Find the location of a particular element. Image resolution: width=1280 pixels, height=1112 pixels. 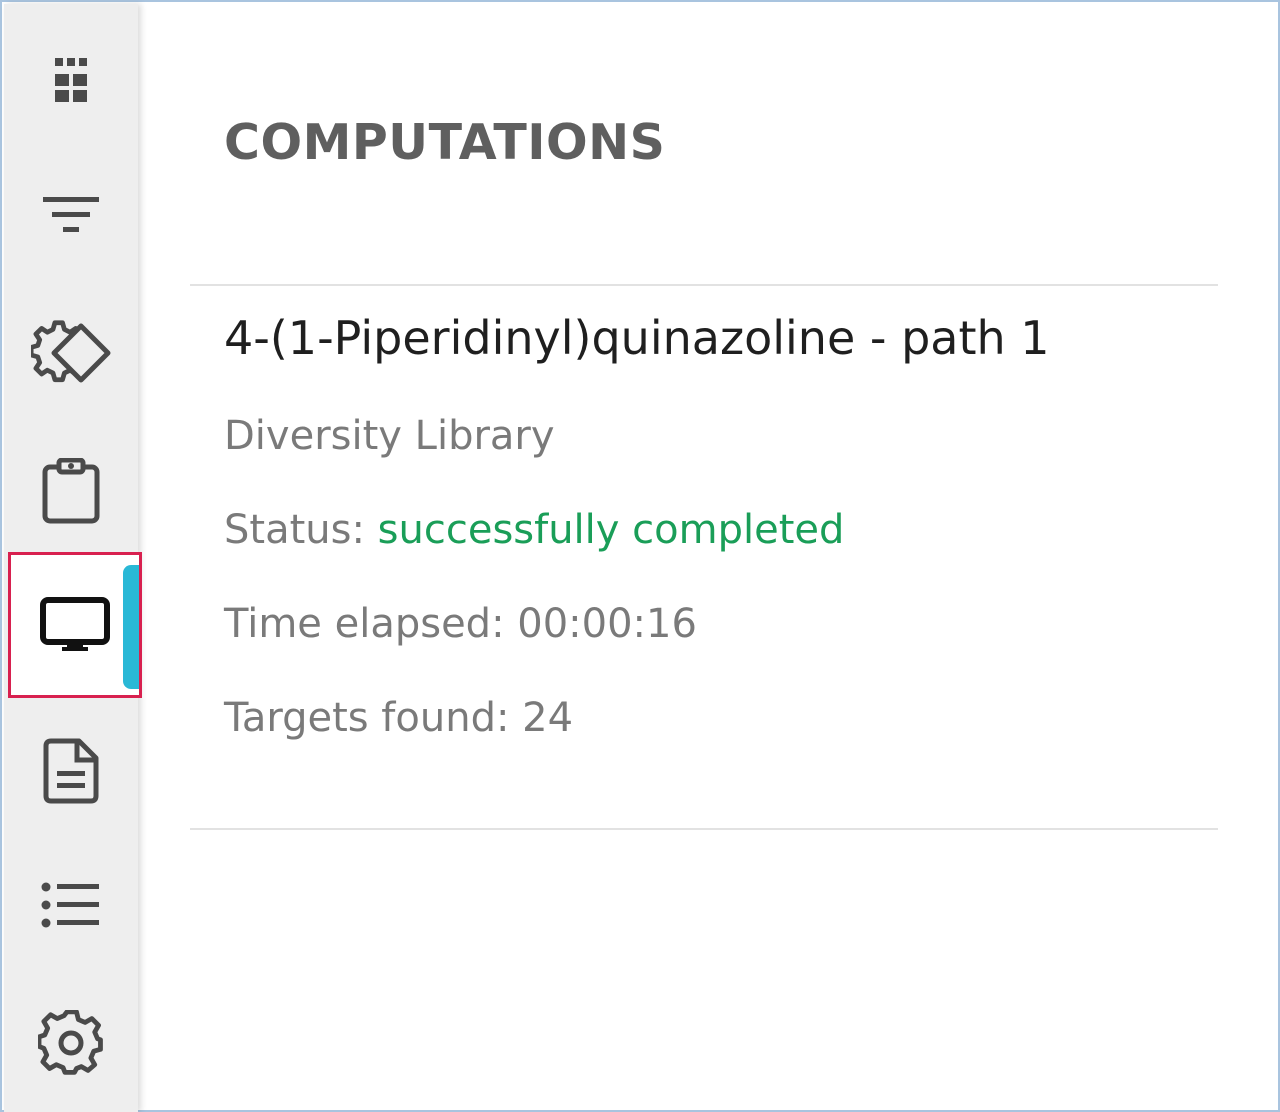

active-indicator is located at coordinates (131, 627).